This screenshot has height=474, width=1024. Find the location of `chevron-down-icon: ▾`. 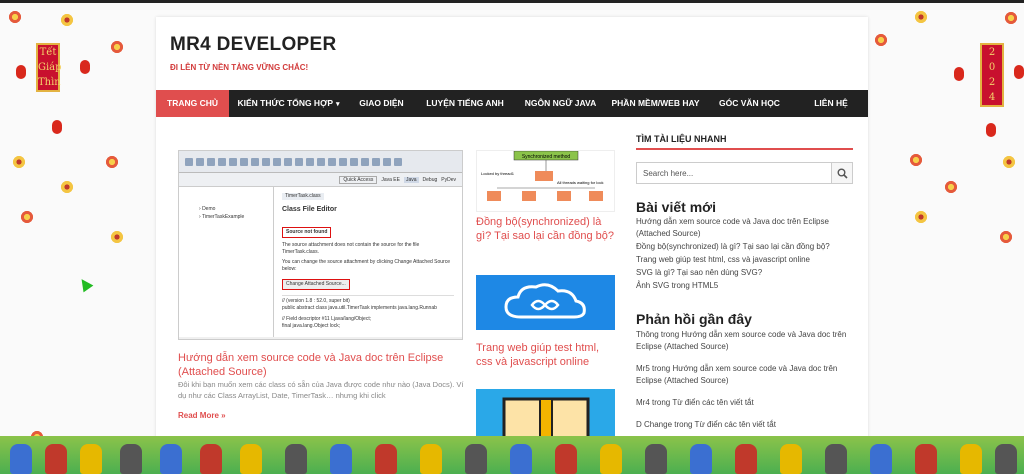

chevron-down-icon: ▾ is located at coordinates (338, 104).